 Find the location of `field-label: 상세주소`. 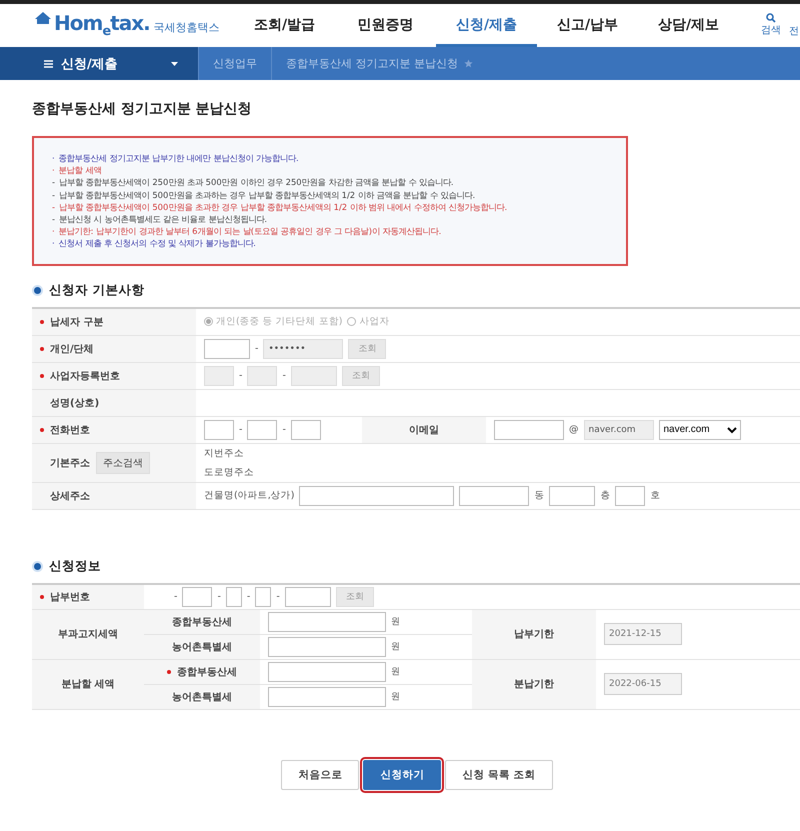

field-label: 상세주소 is located at coordinates (114, 496).